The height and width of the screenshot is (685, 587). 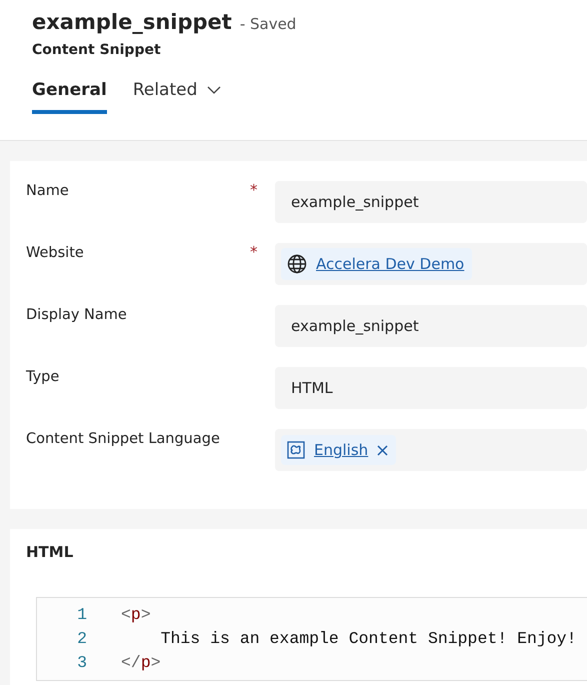 I want to click on line-number: 2, so click(x=82, y=639).